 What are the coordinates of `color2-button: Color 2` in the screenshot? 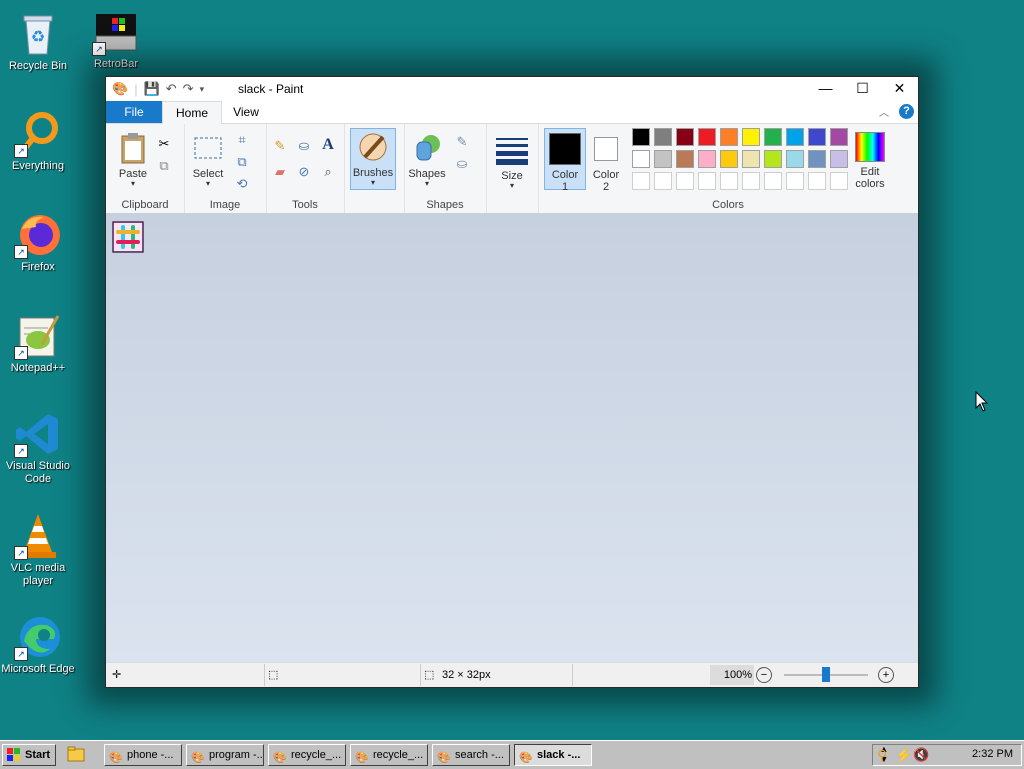 It's located at (606, 161).